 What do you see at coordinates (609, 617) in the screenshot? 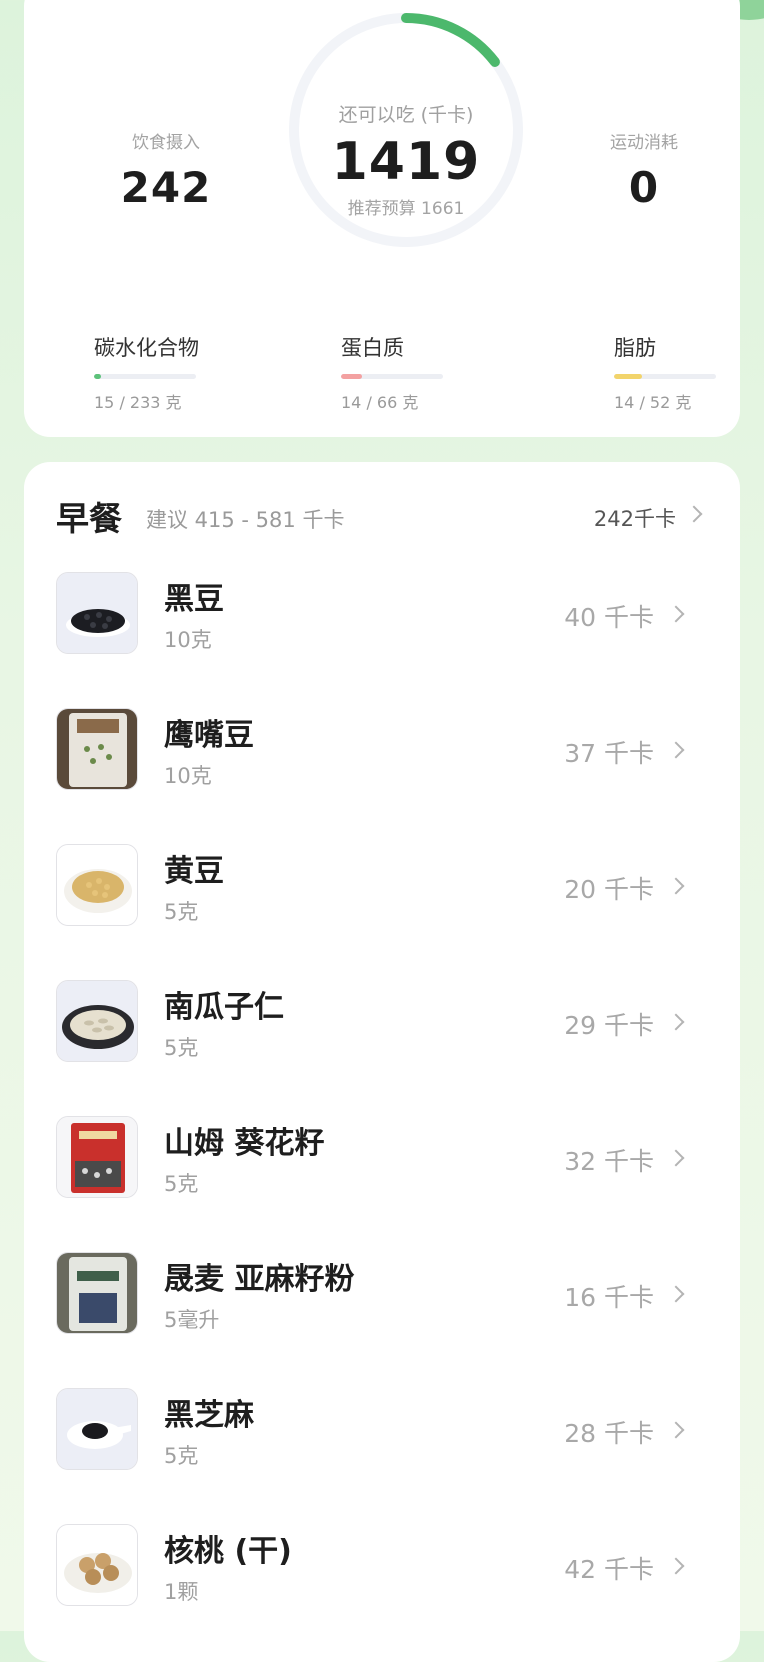
I see `food-kcal: 40 千卡` at bounding box center [609, 617].